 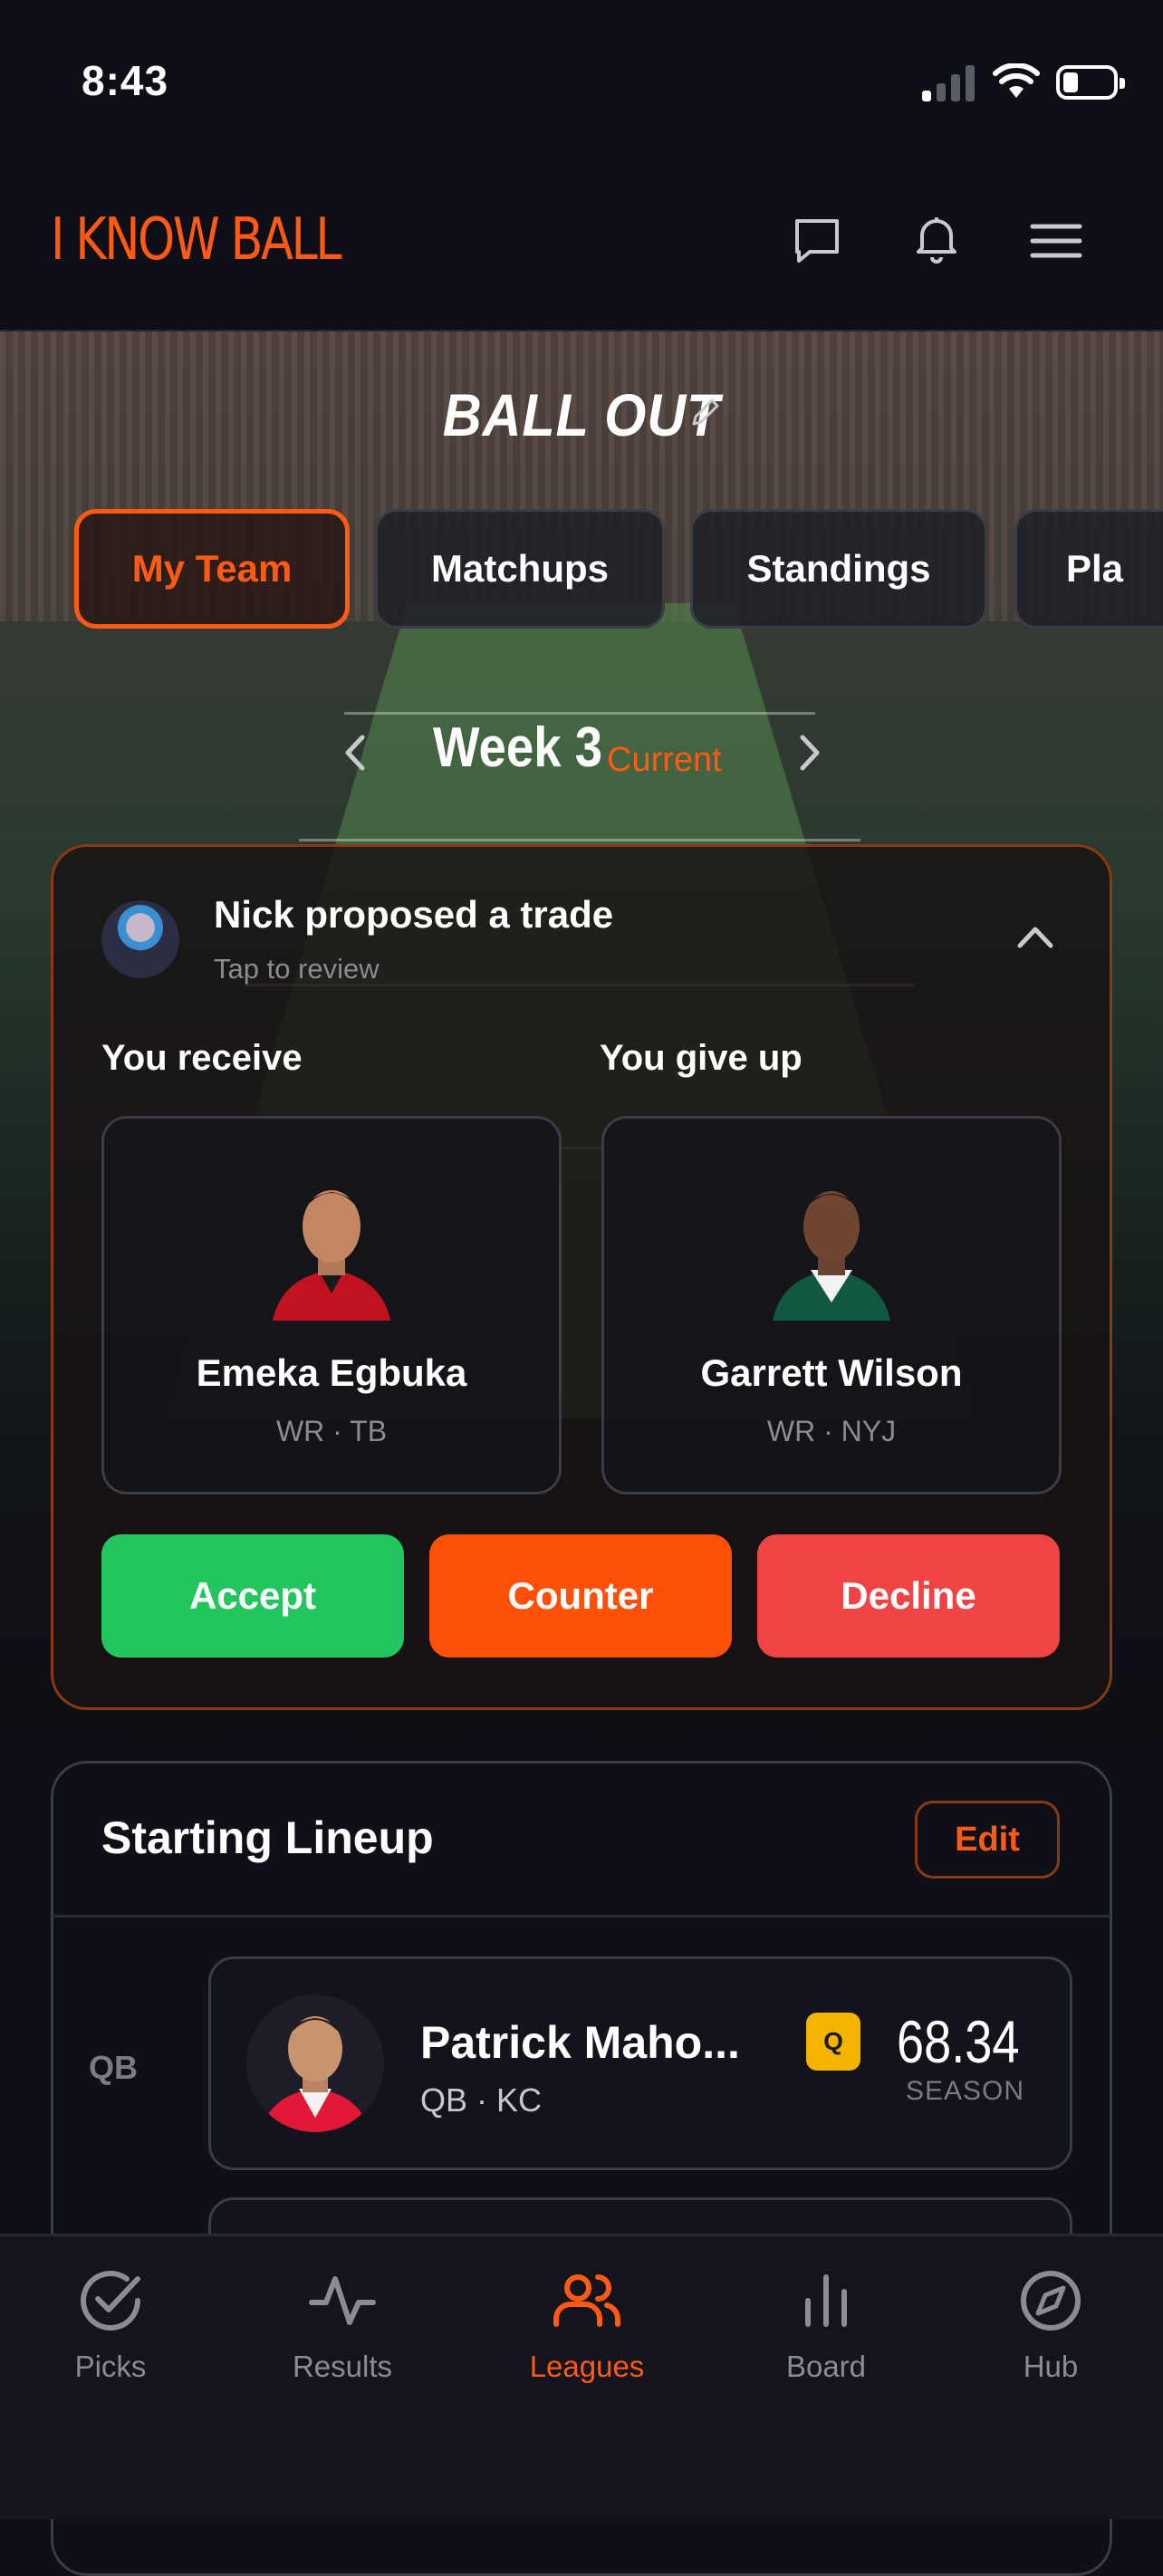 What do you see at coordinates (810, 752) in the screenshot?
I see `chevron-right-icon` at bounding box center [810, 752].